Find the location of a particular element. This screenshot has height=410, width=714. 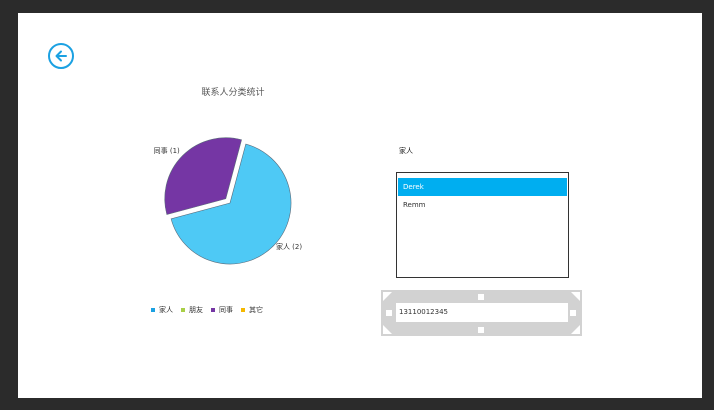

legend-item-others: 其它 is located at coordinates (252, 310).